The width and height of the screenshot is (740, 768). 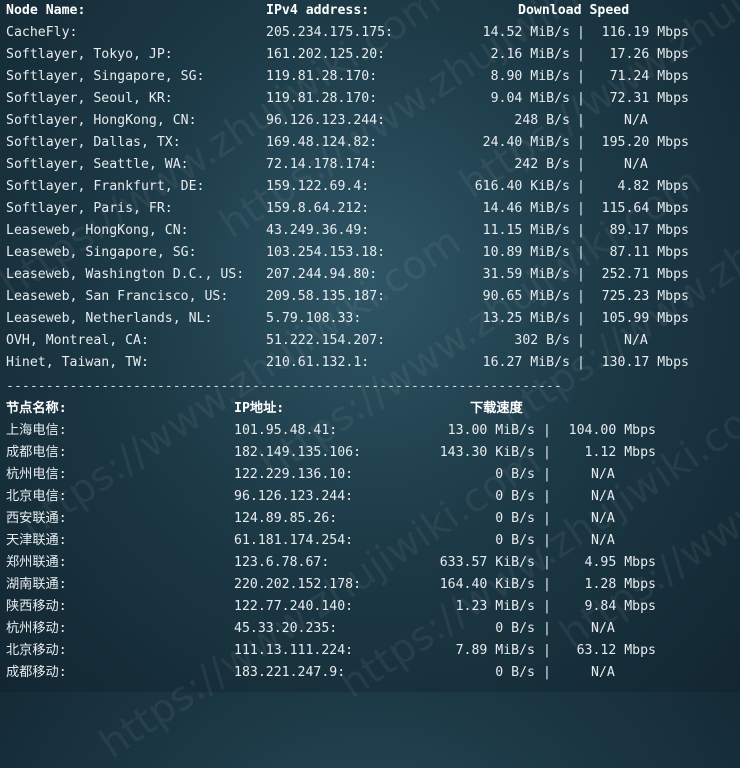 I want to click on speed-mbps: 725.23 Mbps, so click(x=645, y=296).